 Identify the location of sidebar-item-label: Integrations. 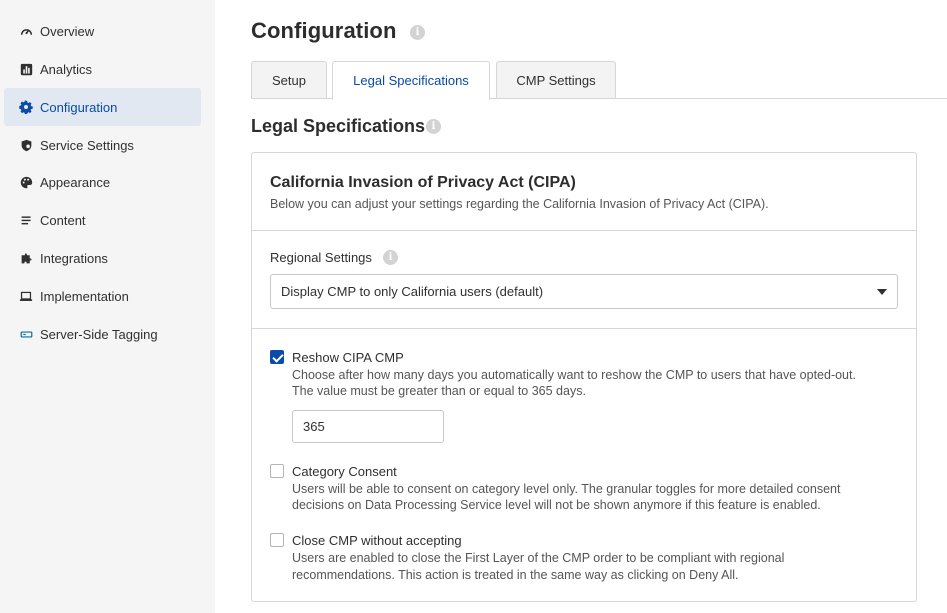
(74, 258).